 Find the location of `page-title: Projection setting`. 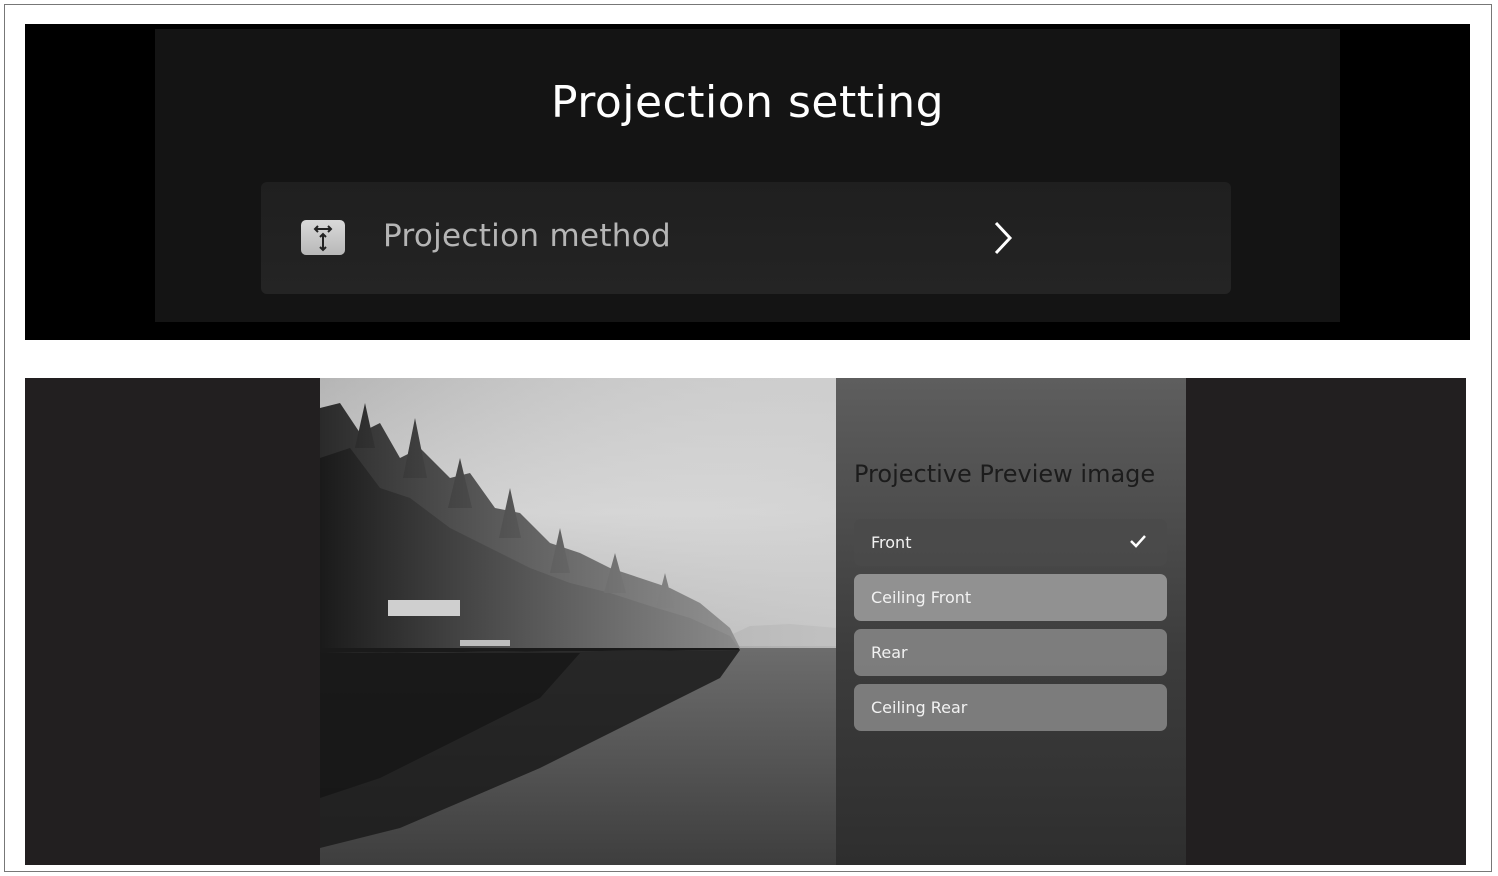

page-title: Projection setting is located at coordinates (747, 102).